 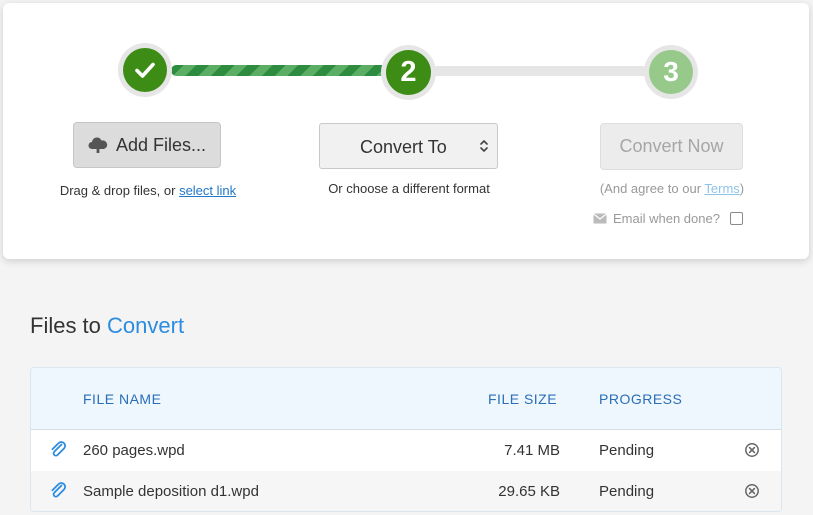 What do you see at coordinates (403, 147) in the screenshot?
I see `convert-to-label: Convert To` at bounding box center [403, 147].